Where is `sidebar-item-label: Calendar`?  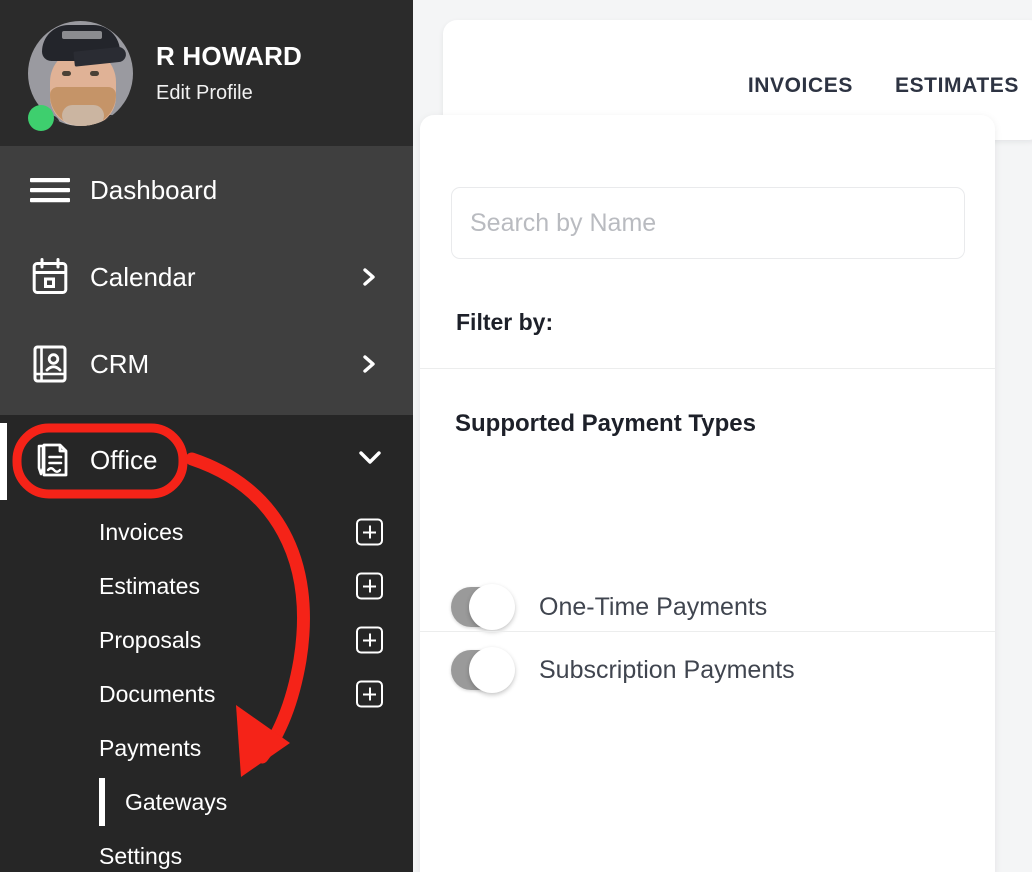 sidebar-item-label: Calendar is located at coordinates (143, 276).